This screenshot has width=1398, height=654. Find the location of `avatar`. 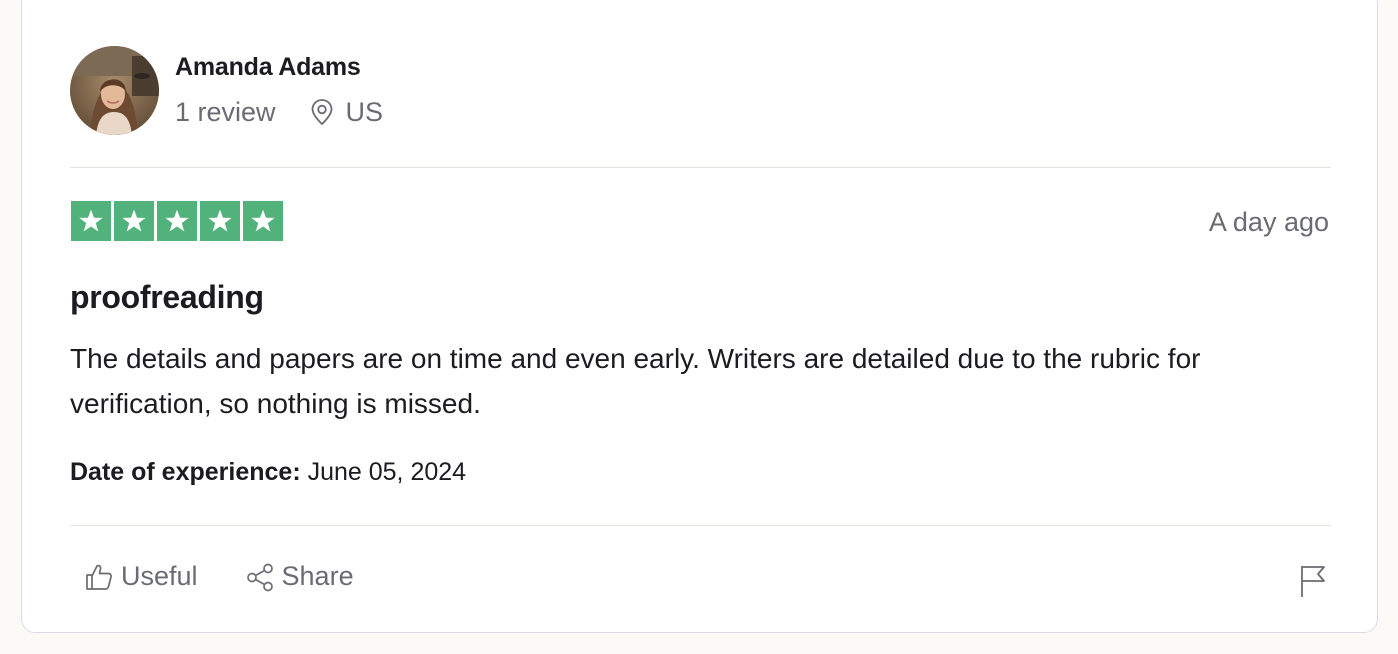

avatar is located at coordinates (114, 90).